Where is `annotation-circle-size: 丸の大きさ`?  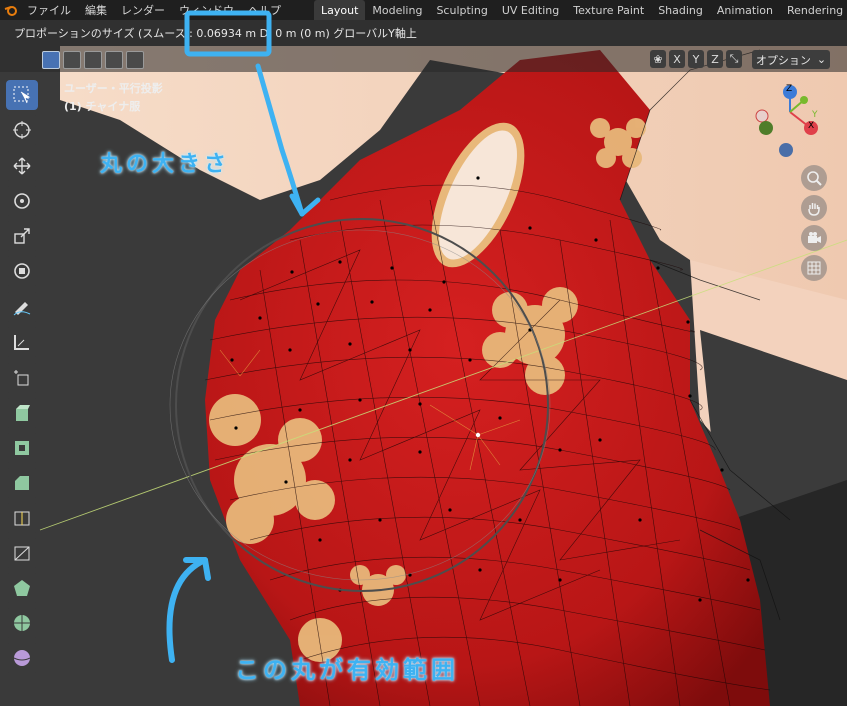
annotation-circle-size: 丸の大きさ is located at coordinates (165, 164).